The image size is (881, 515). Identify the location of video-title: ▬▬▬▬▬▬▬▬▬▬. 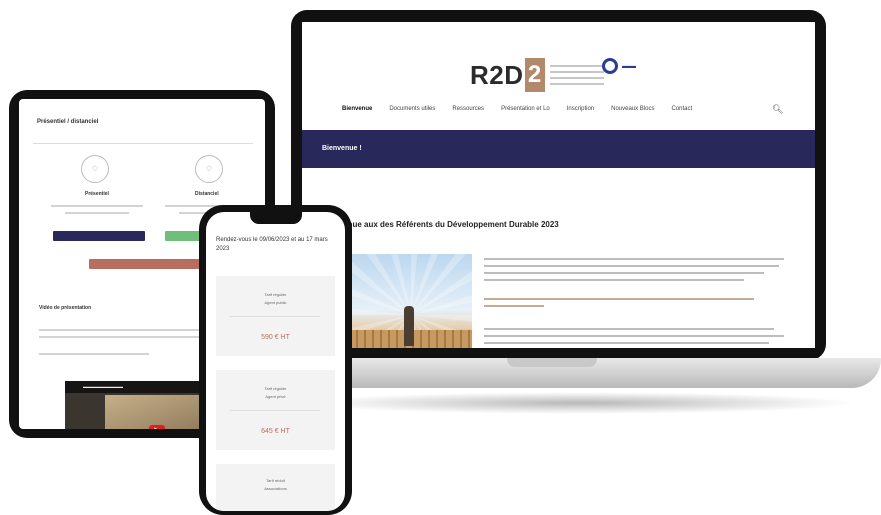
(103, 386).